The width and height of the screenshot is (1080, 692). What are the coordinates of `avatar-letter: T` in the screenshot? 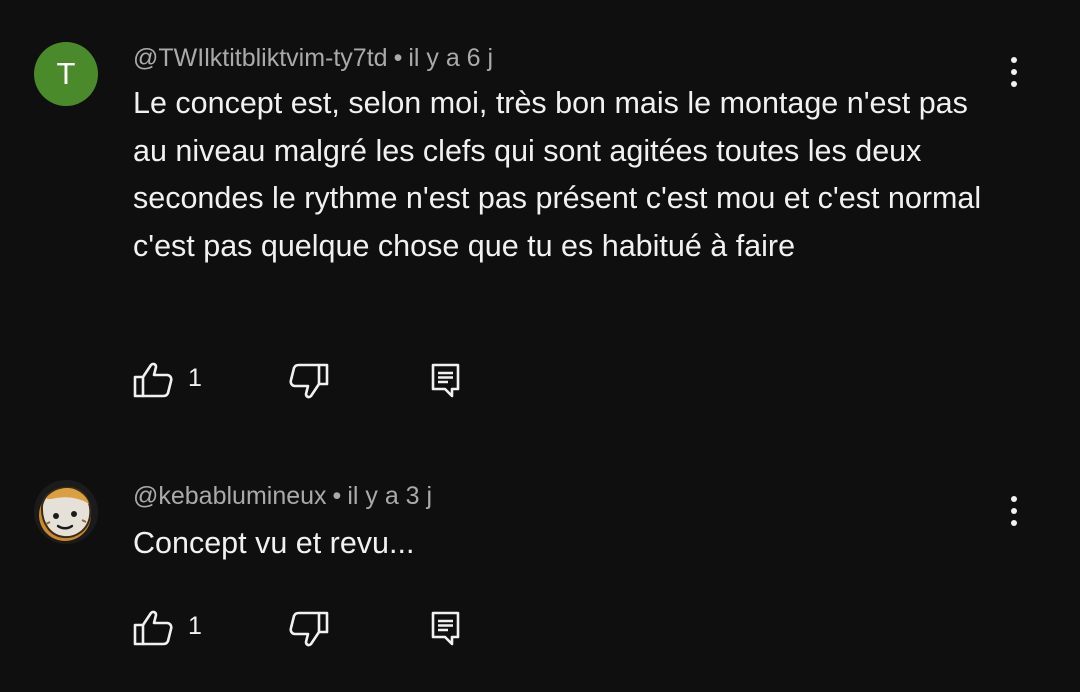 It's located at (66, 73).